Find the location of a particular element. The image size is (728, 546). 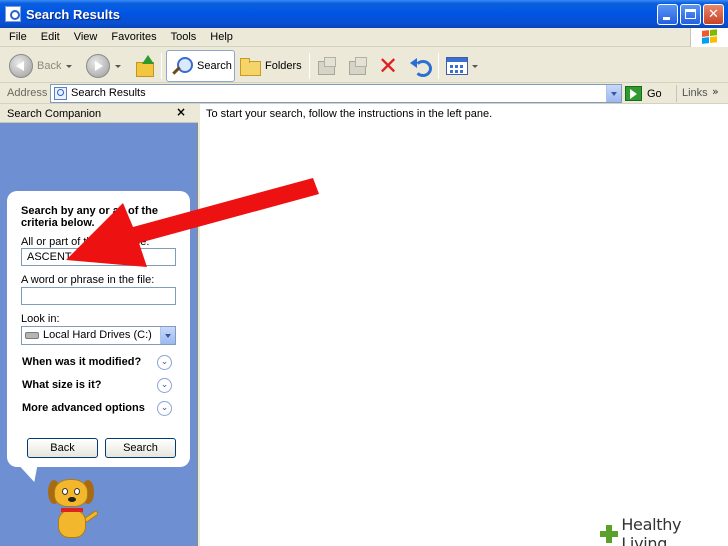

minimize-button is located at coordinates (667, 14).